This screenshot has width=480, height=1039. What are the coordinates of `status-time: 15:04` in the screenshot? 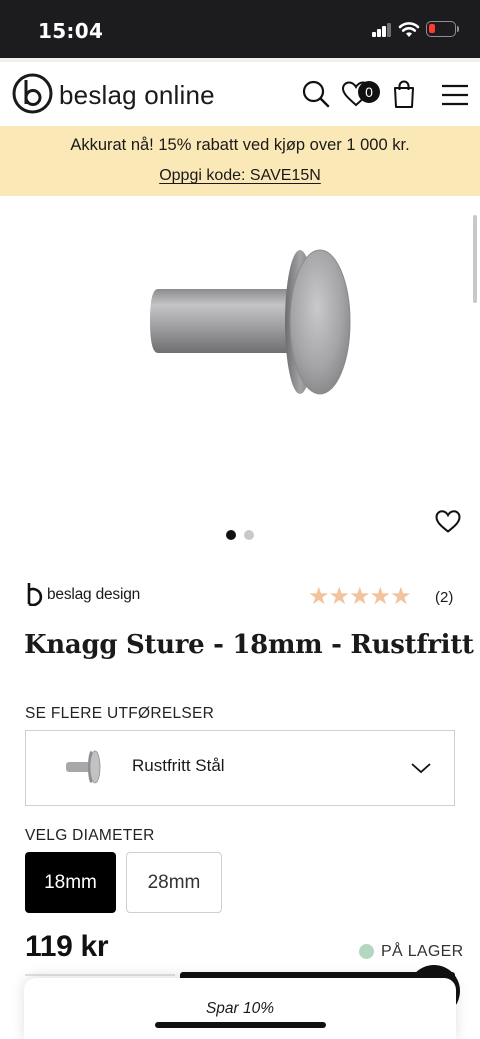 It's located at (71, 31).